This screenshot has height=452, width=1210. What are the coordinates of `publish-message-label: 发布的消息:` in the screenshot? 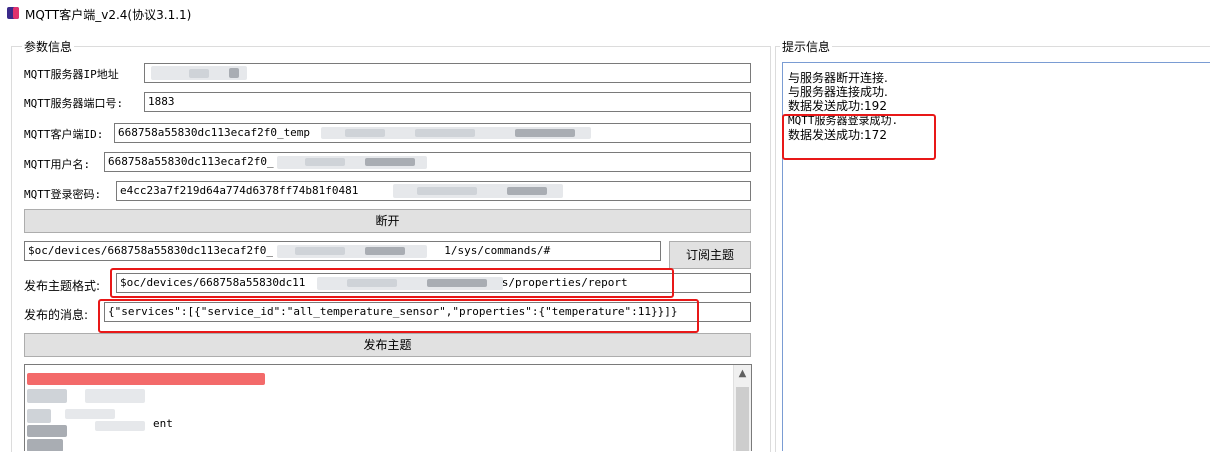 It's located at (56, 315).